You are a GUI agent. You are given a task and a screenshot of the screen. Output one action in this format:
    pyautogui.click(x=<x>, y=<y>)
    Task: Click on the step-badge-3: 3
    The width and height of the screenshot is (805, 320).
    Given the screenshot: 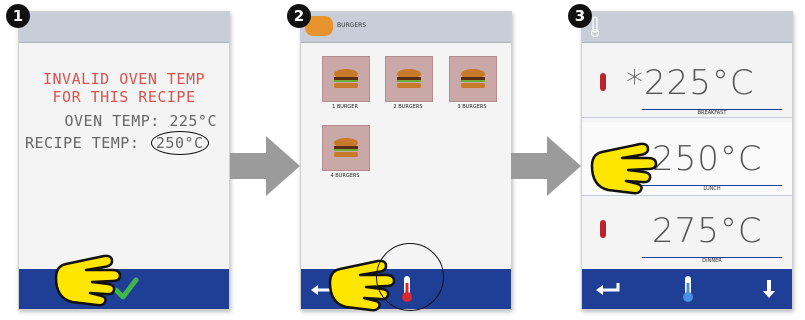 What is the action you would take?
    pyautogui.click(x=580, y=16)
    